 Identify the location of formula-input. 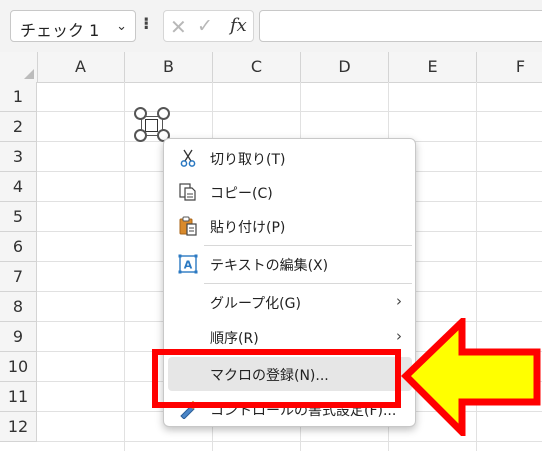
(400, 26).